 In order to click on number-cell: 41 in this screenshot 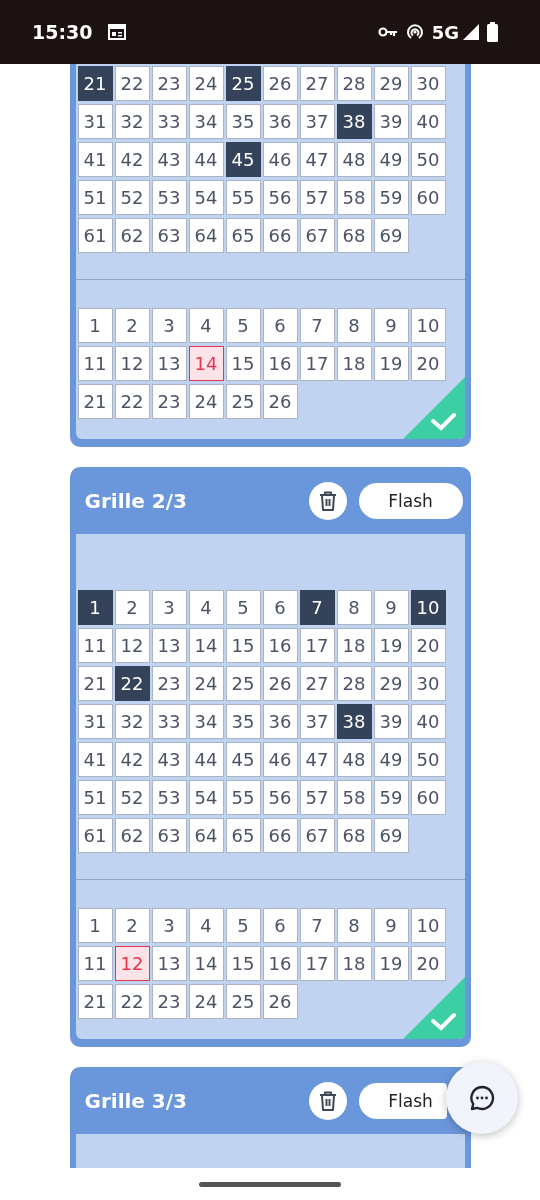, I will do `click(95, 159)`.